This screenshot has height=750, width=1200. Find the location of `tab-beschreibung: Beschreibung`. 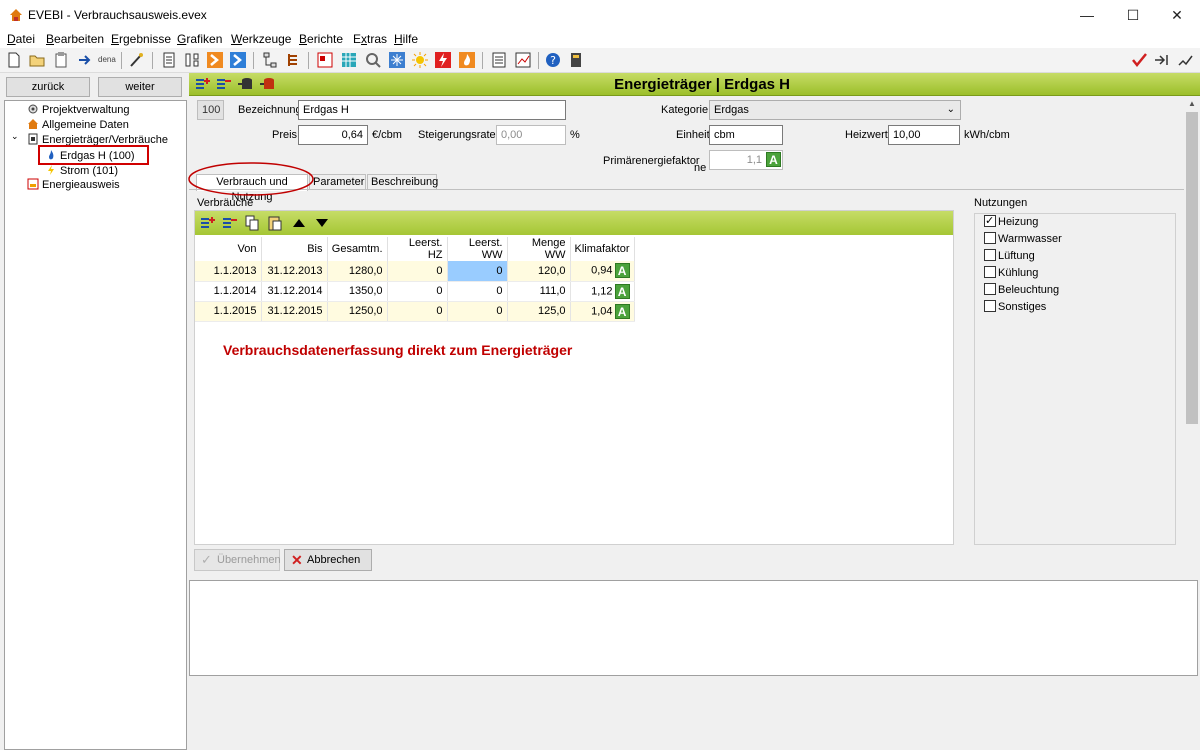

tab-beschreibung: Beschreibung is located at coordinates (402, 182).